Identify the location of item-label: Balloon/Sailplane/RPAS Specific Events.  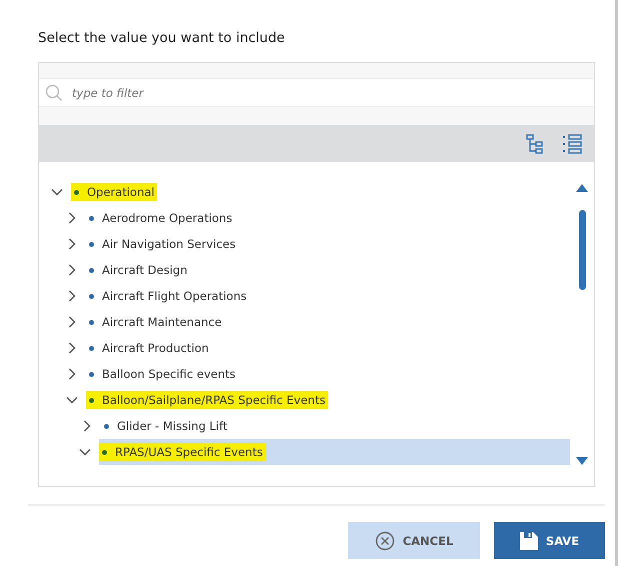
(207, 400).